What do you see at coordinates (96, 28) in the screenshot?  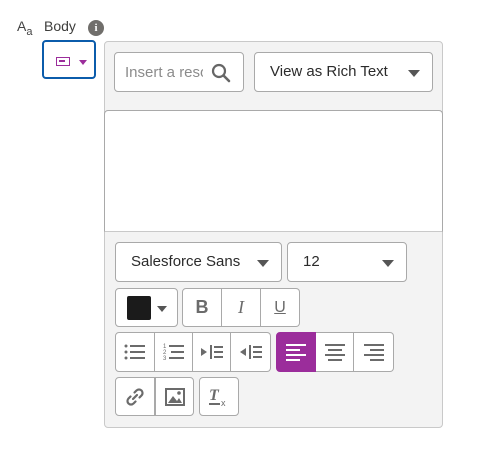 I see `info-icon: i` at bounding box center [96, 28].